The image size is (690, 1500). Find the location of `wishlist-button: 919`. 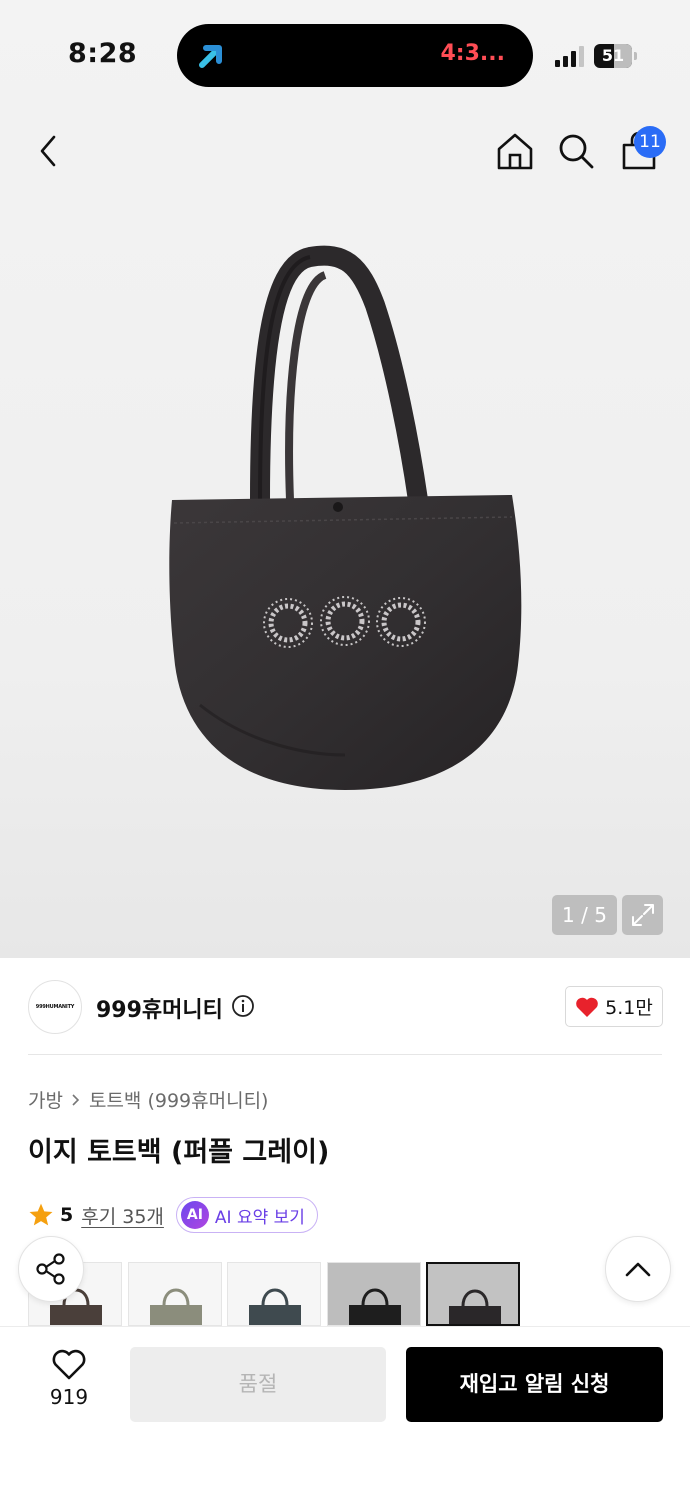

wishlist-button: 919 is located at coordinates (69, 1386).